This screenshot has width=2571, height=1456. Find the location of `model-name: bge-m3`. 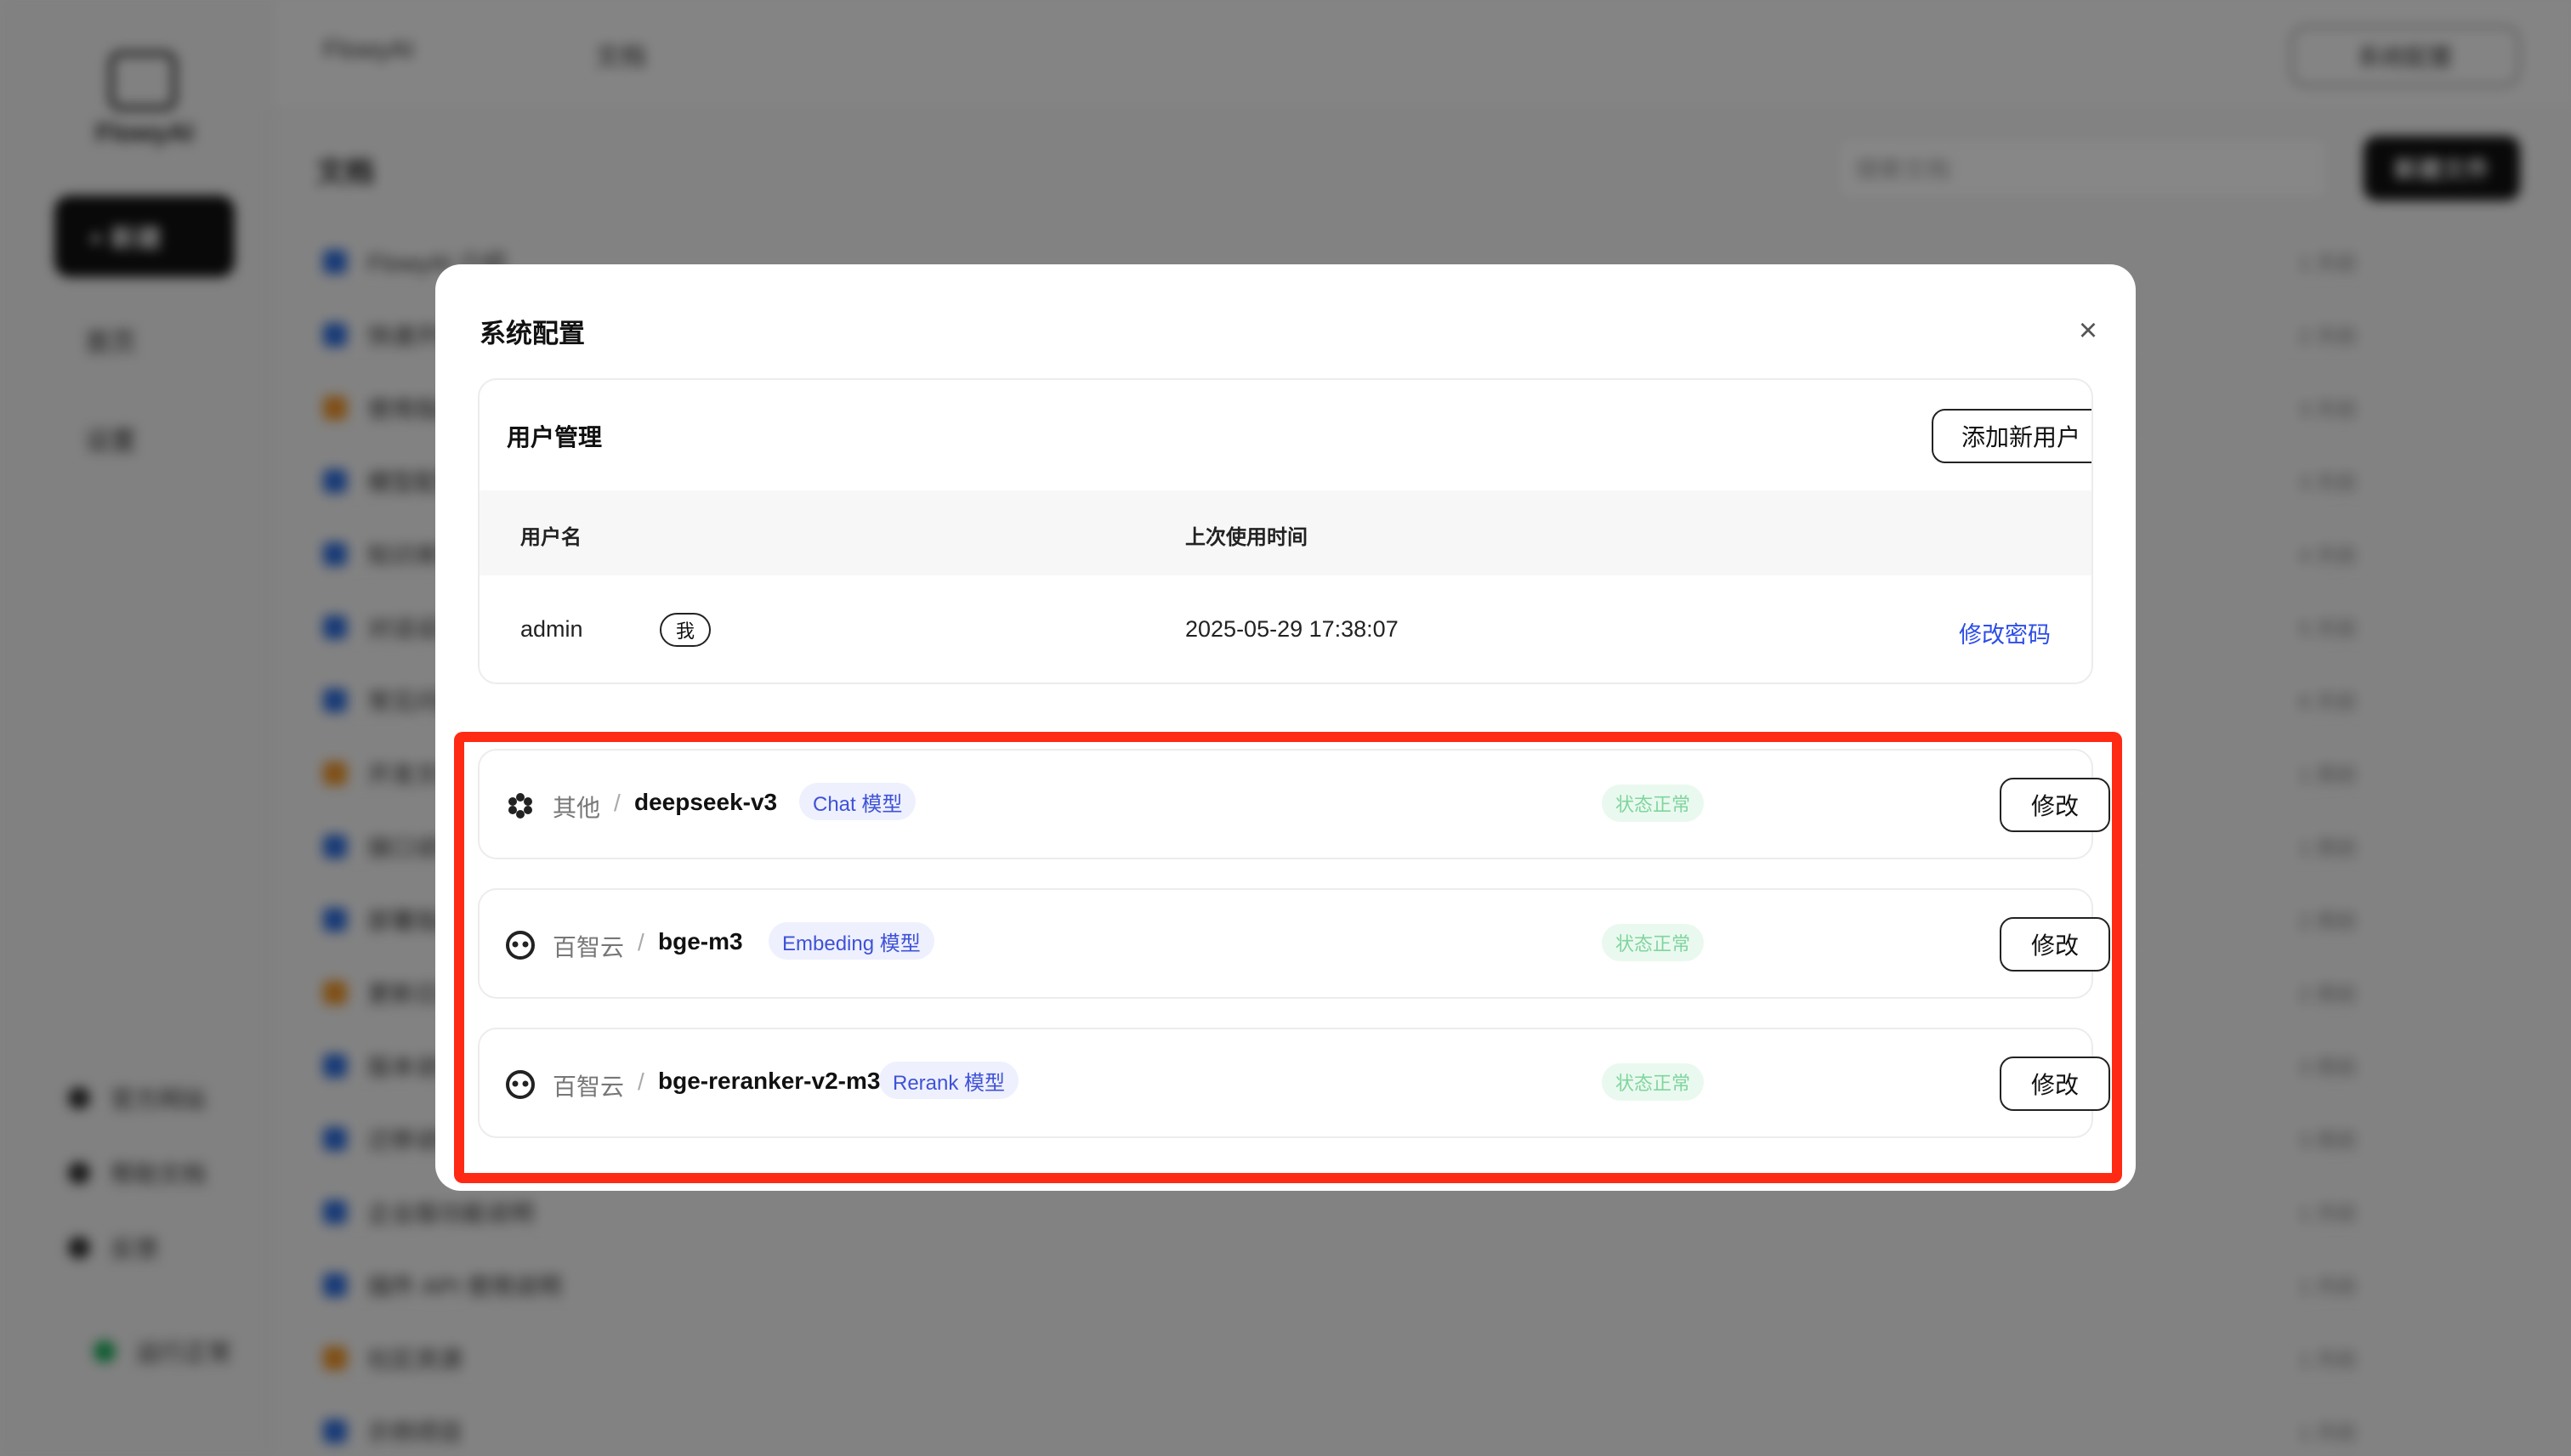

model-name: bge-m3 is located at coordinates (700, 941).